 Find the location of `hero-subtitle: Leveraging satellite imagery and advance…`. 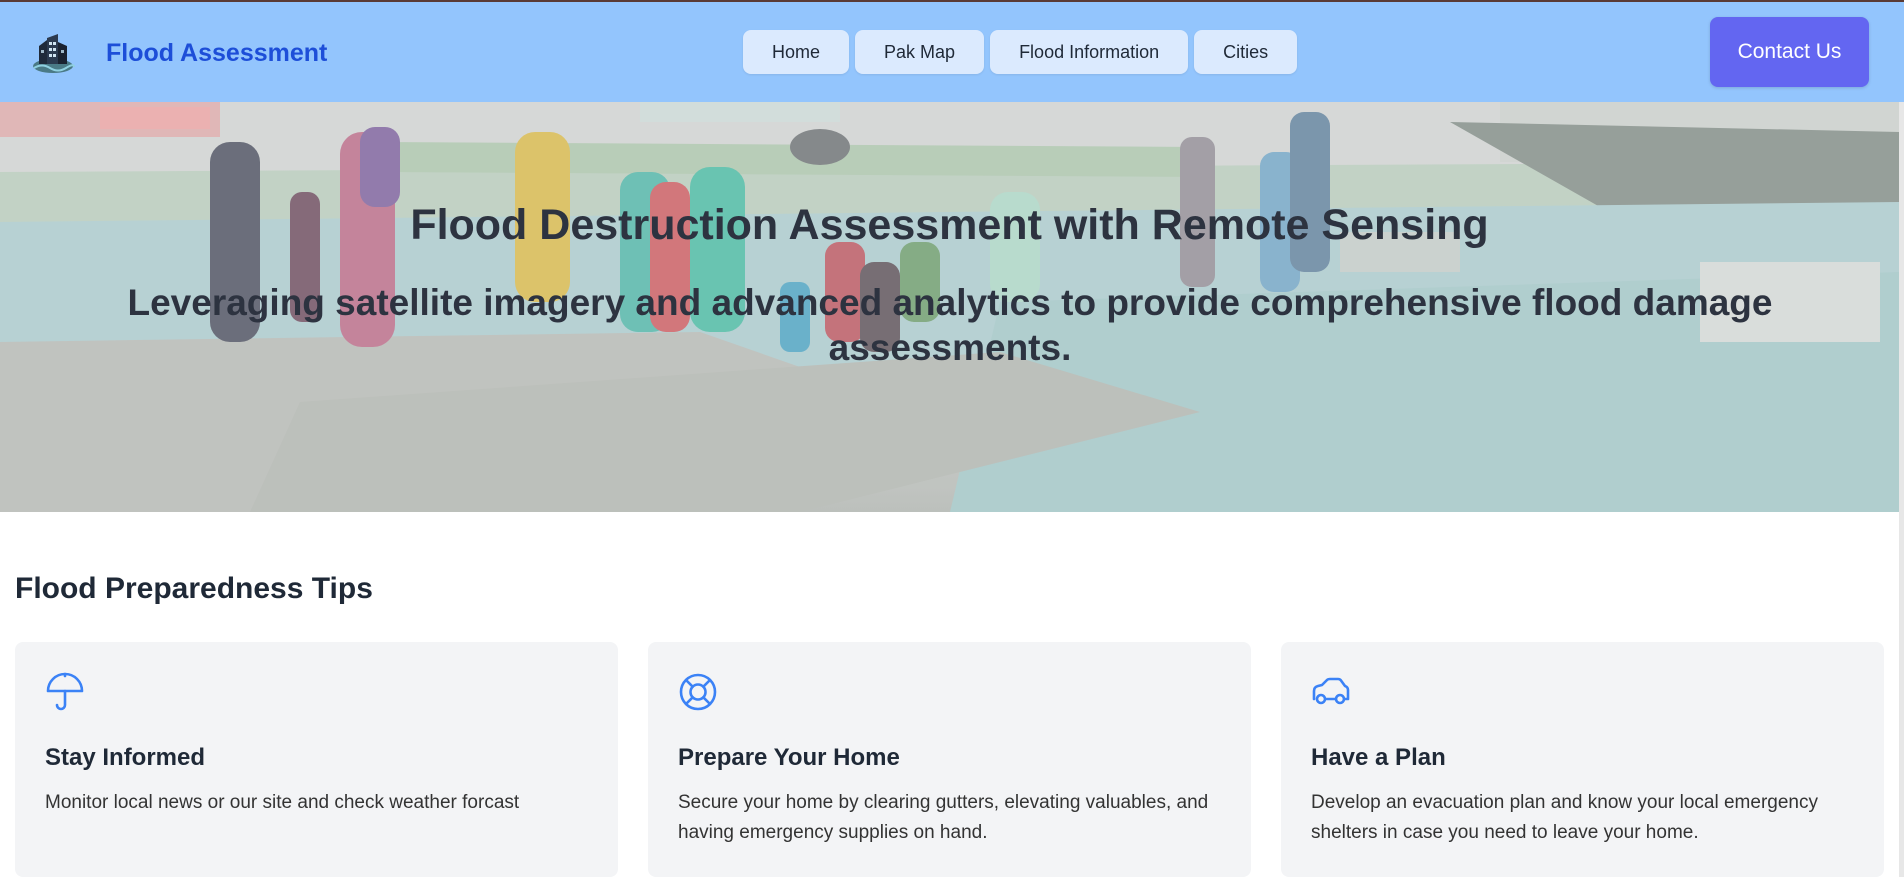

hero-subtitle: Leveraging satellite imagery and advance… is located at coordinates (950, 325).